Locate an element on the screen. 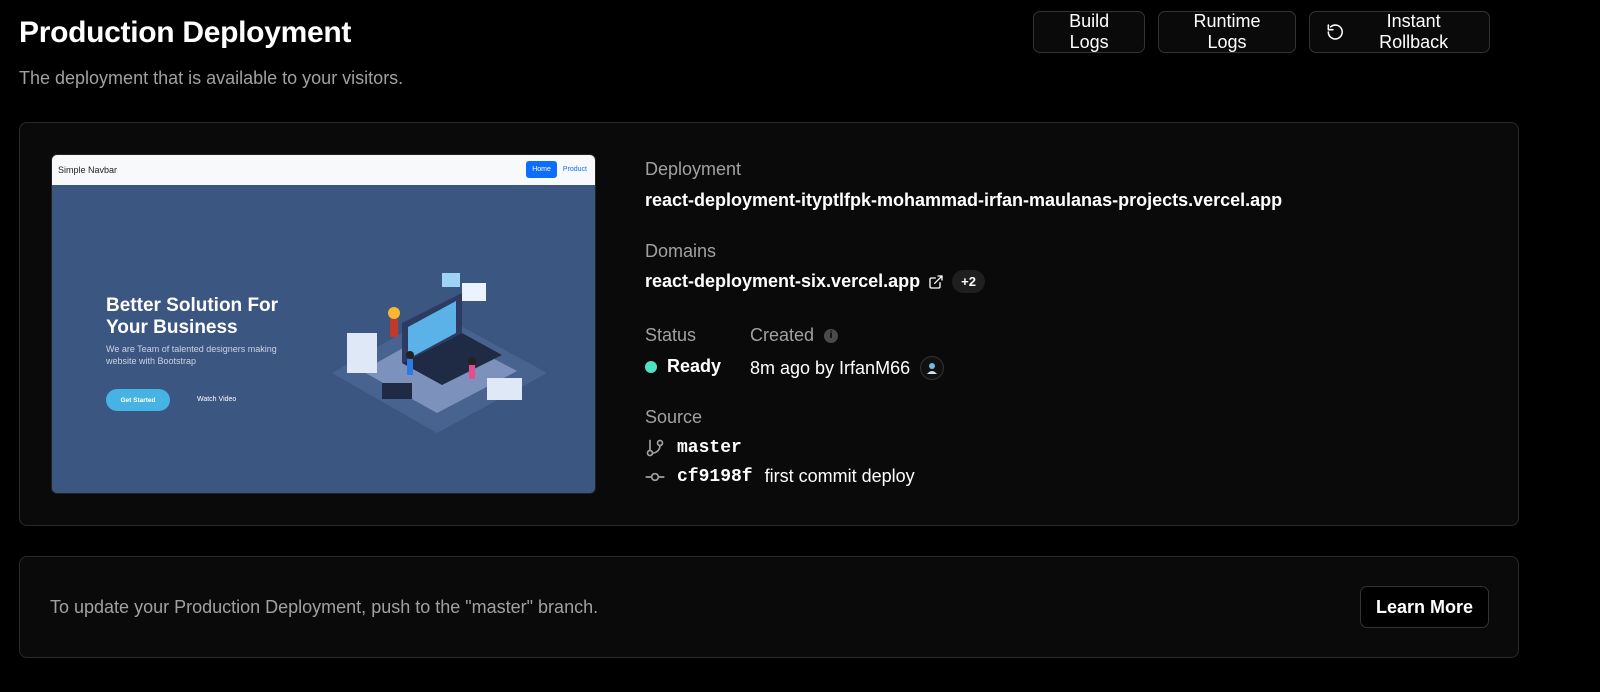 Image resolution: width=1600 pixels, height=692 pixels. created-label: Created is located at coordinates (782, 335).